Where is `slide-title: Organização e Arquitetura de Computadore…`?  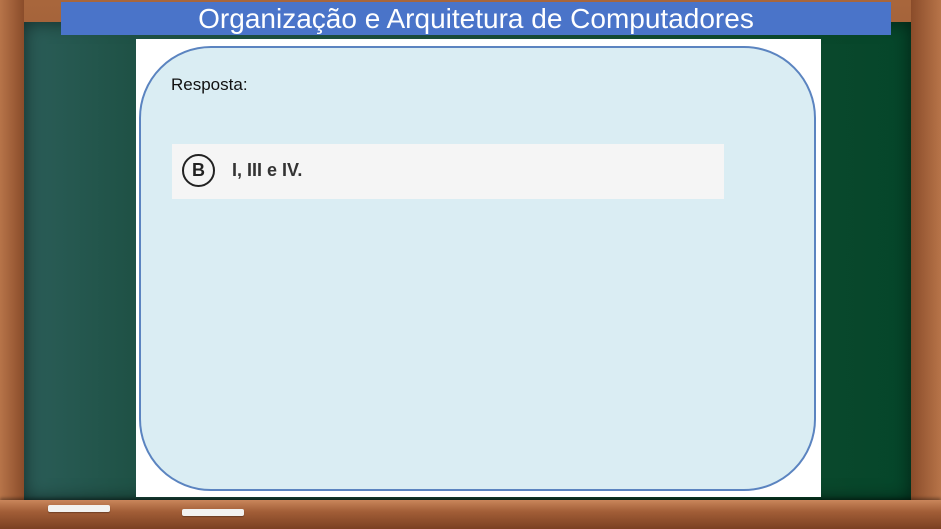
slide-title: Organização e Arquitetura de Computadore… is located at coordinates (476, 18).